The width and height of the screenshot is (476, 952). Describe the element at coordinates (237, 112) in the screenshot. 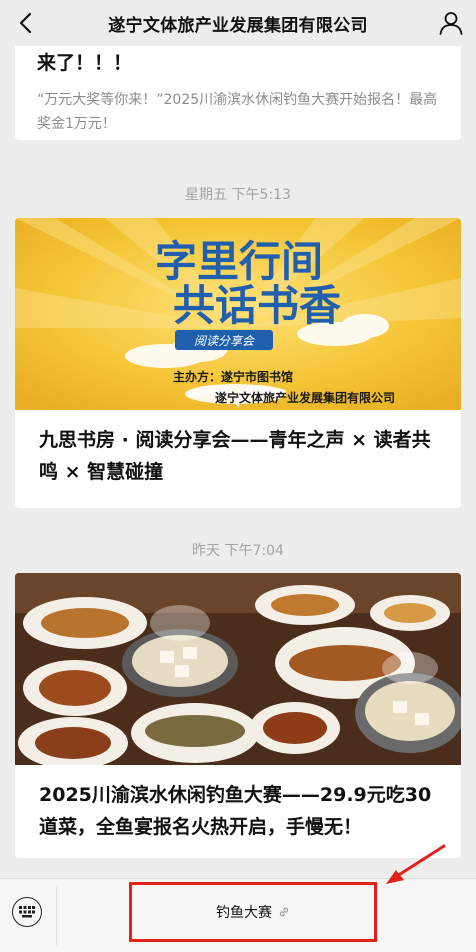

I see `article-description: “万元大奖等你来！”2025川渝滨水休闲钓鱼大赛开始报名！最高奖金1万元！` at that location.